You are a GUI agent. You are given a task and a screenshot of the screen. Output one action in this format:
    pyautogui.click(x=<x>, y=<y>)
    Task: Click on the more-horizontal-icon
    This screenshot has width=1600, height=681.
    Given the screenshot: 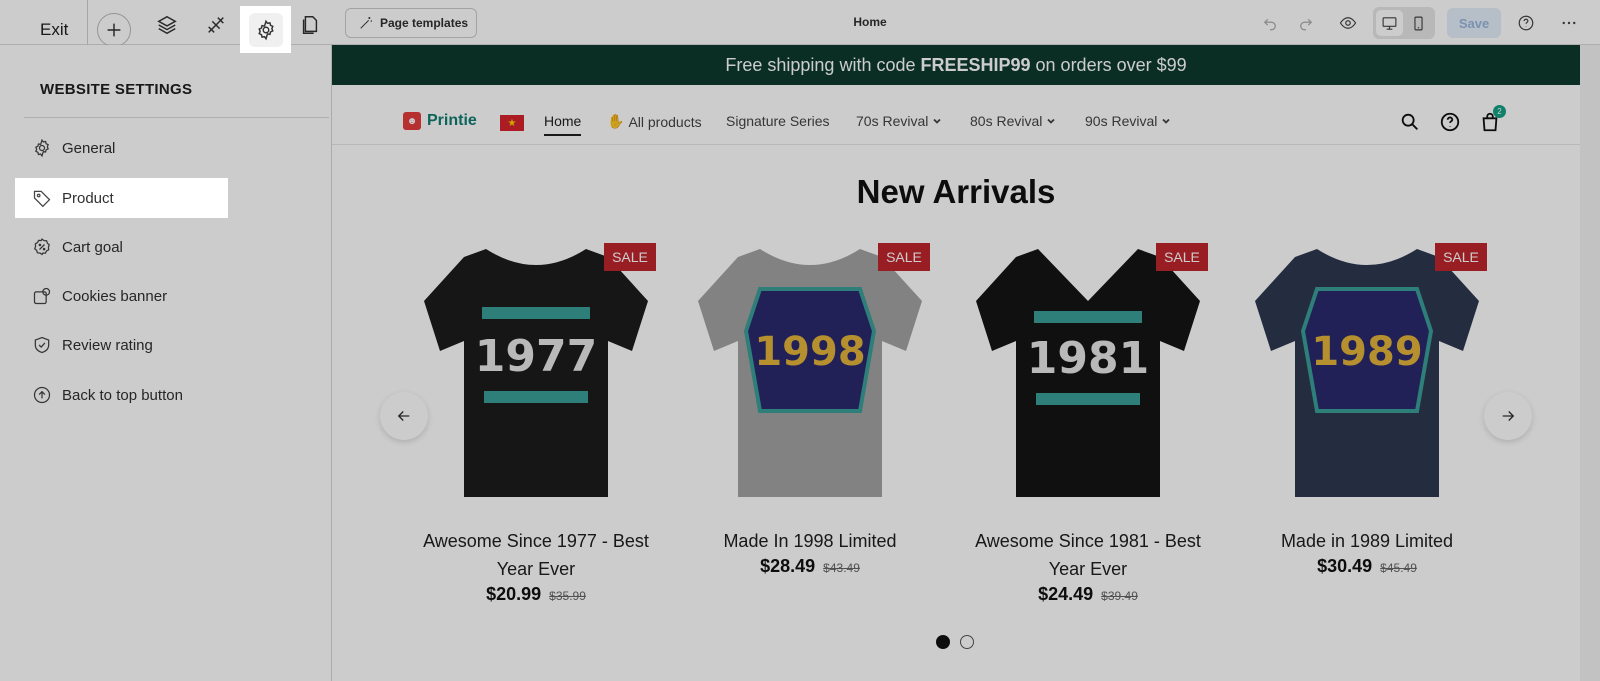 What is the action you would take?
    pyautogui.click(x=1569, y=23)
    